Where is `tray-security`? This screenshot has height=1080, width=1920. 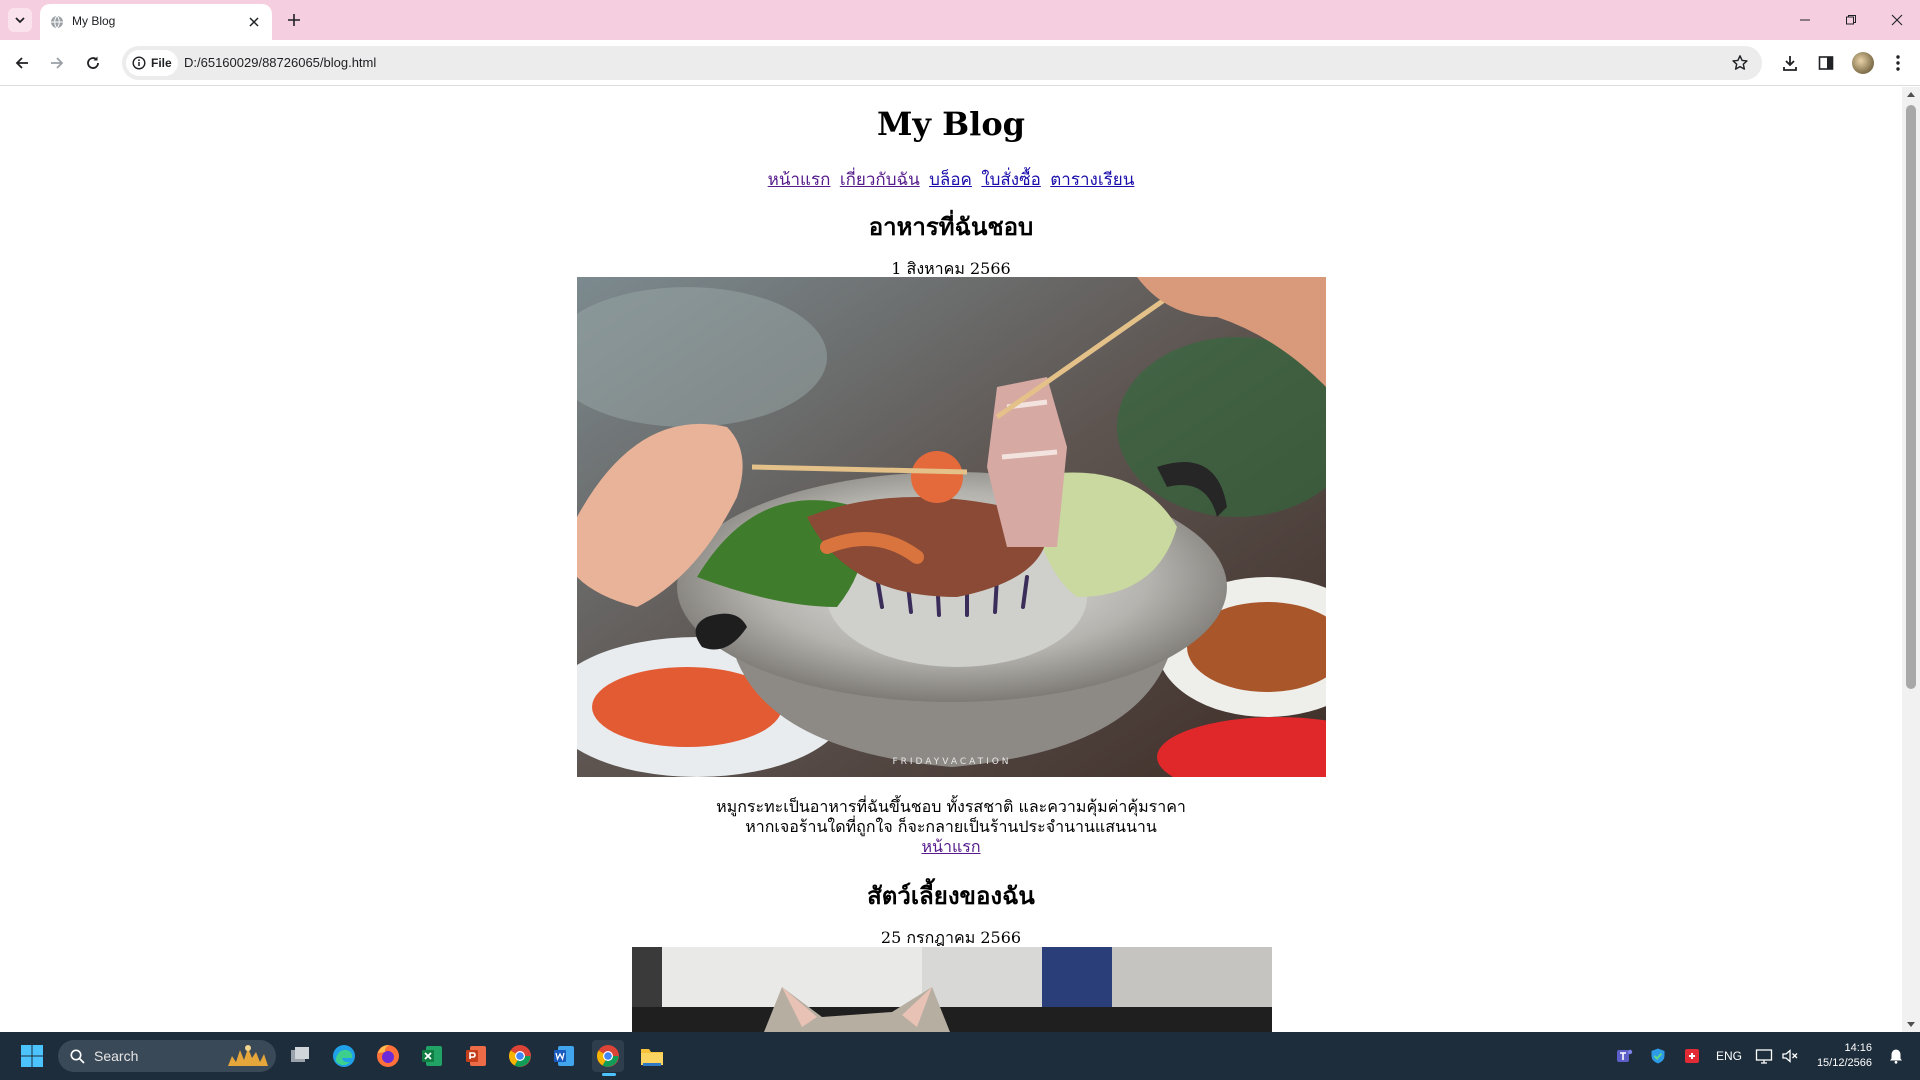
tray-security is located at coordinates (1658, 1056).